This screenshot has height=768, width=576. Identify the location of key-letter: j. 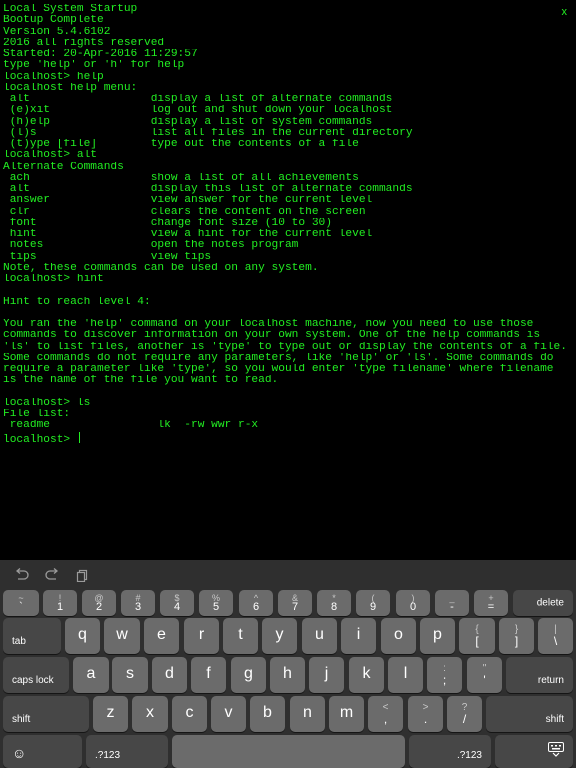
(326, 674).